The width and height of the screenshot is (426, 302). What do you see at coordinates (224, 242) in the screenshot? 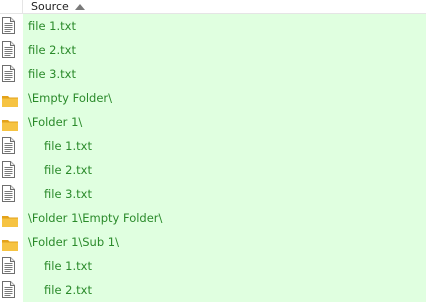
I see `row-content: \Folder 1\Sub 1\` at bounding box center [224, 242].